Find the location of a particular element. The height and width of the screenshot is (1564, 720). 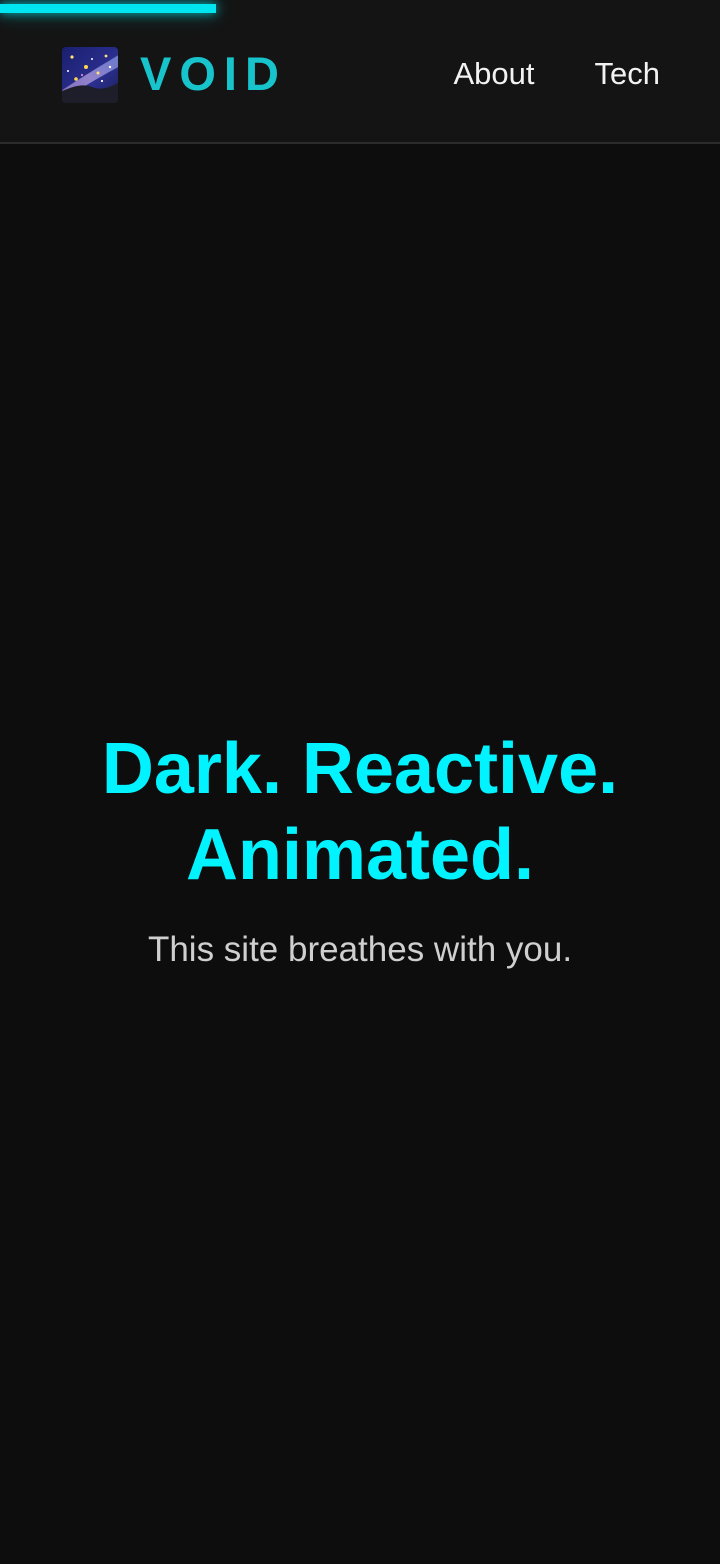

hero-title-line-1: Dark. Reactive. is located at coordinates (360, 769).